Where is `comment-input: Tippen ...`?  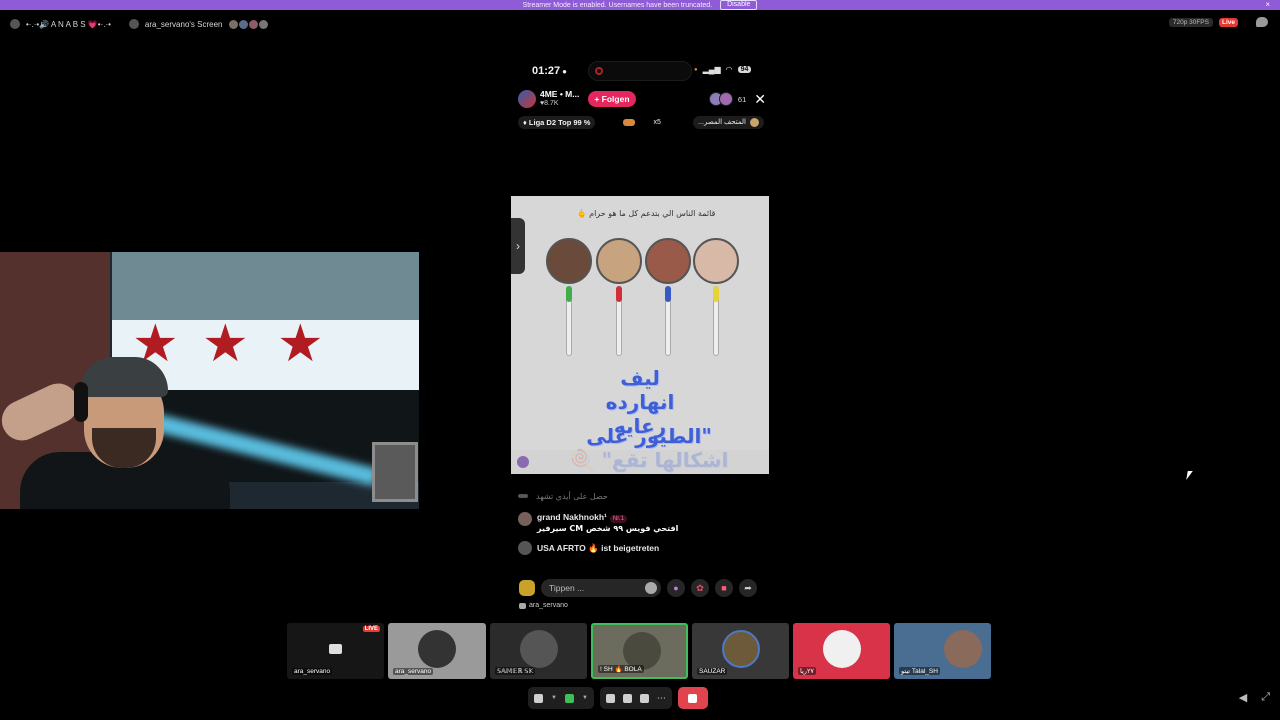
comment-input: Tippen ... is located at coordinates (601, 588).